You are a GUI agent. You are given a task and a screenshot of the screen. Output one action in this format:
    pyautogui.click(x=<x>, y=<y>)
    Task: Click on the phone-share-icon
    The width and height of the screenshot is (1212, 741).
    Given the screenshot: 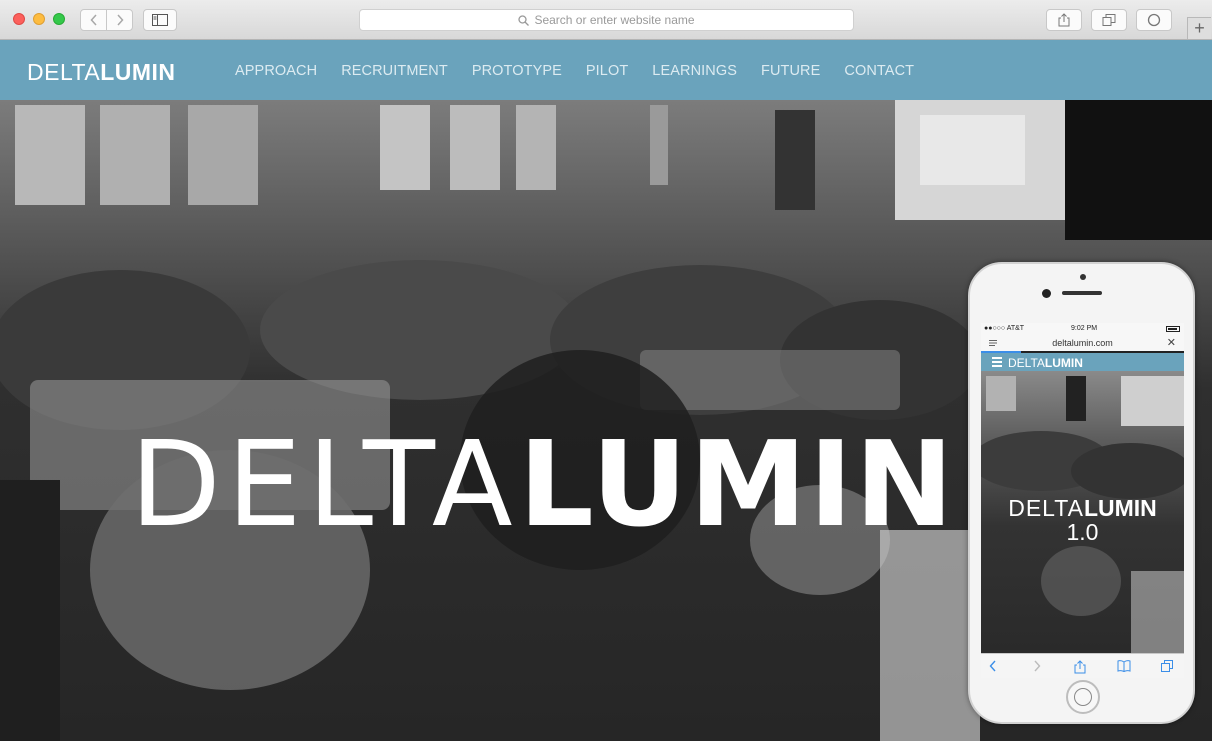 What is the action you would take?
    pyautogui.click(x=1080, y=667)
    